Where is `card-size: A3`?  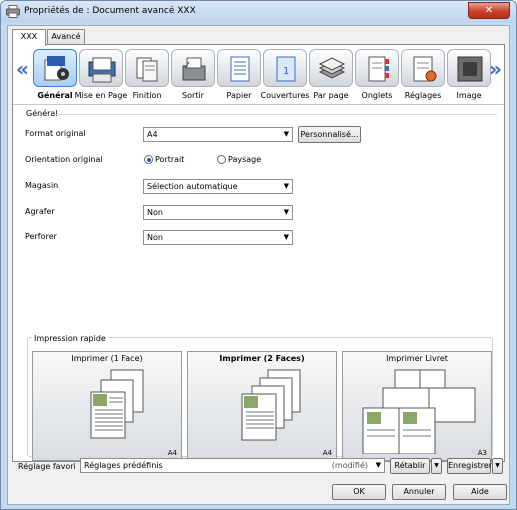
card-size: A3 is located at coordinates (482, 453).